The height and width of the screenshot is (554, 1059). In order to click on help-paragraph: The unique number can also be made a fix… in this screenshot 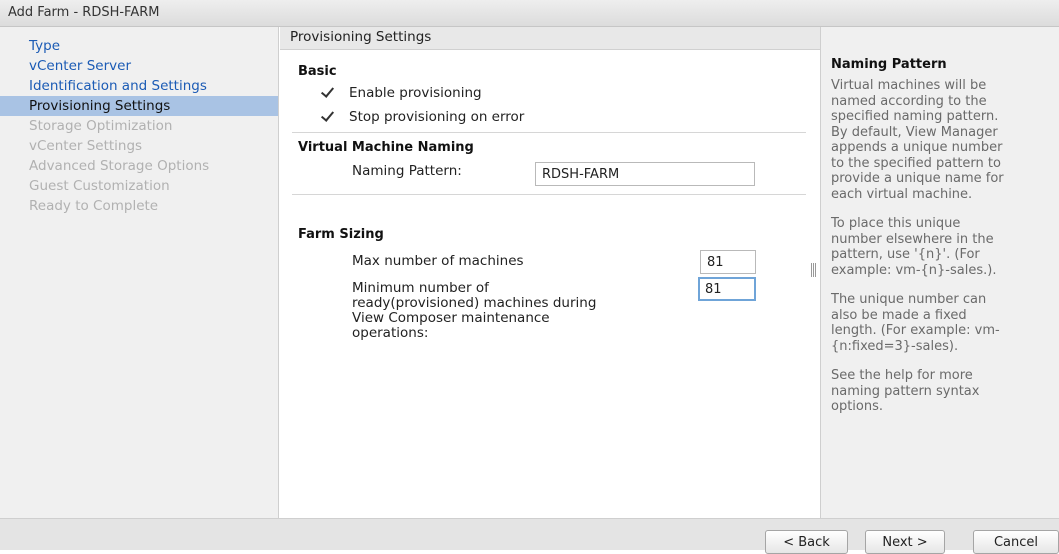, I will do `click(915, 323)`.